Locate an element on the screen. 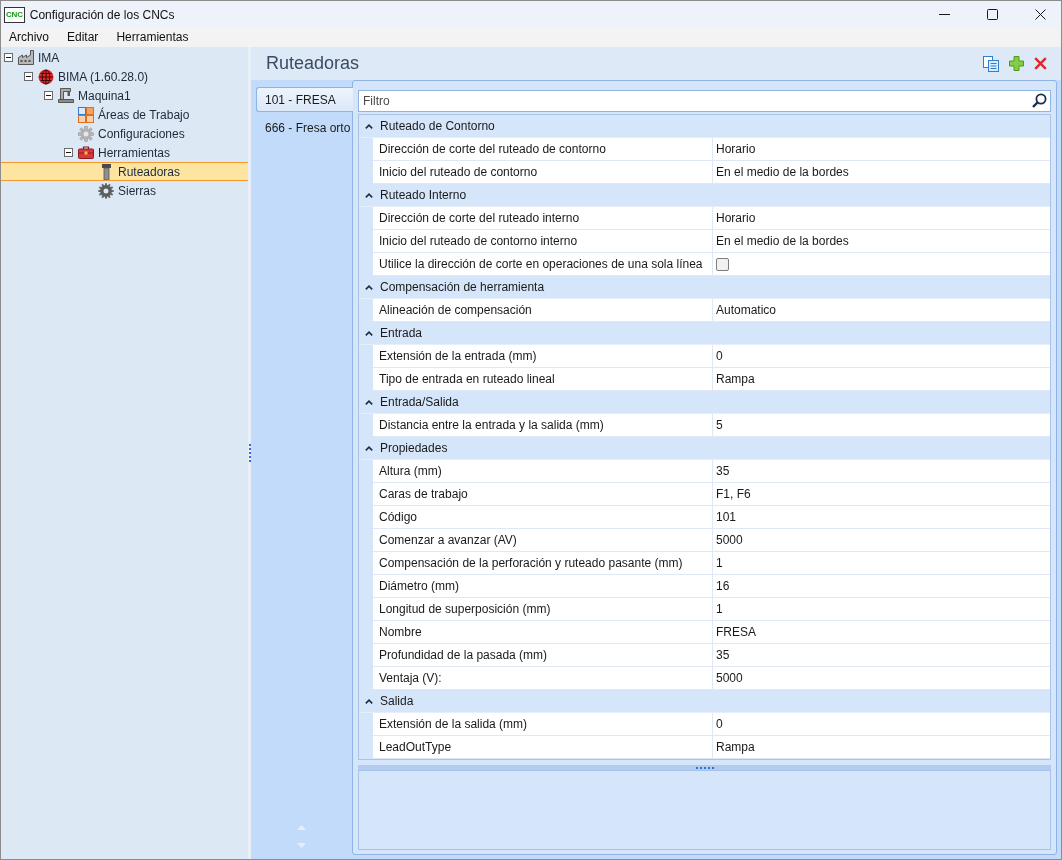 The height and width of the screenshot is (860, 1062). property-name-cell: Código is located at coordinates (543, 517).